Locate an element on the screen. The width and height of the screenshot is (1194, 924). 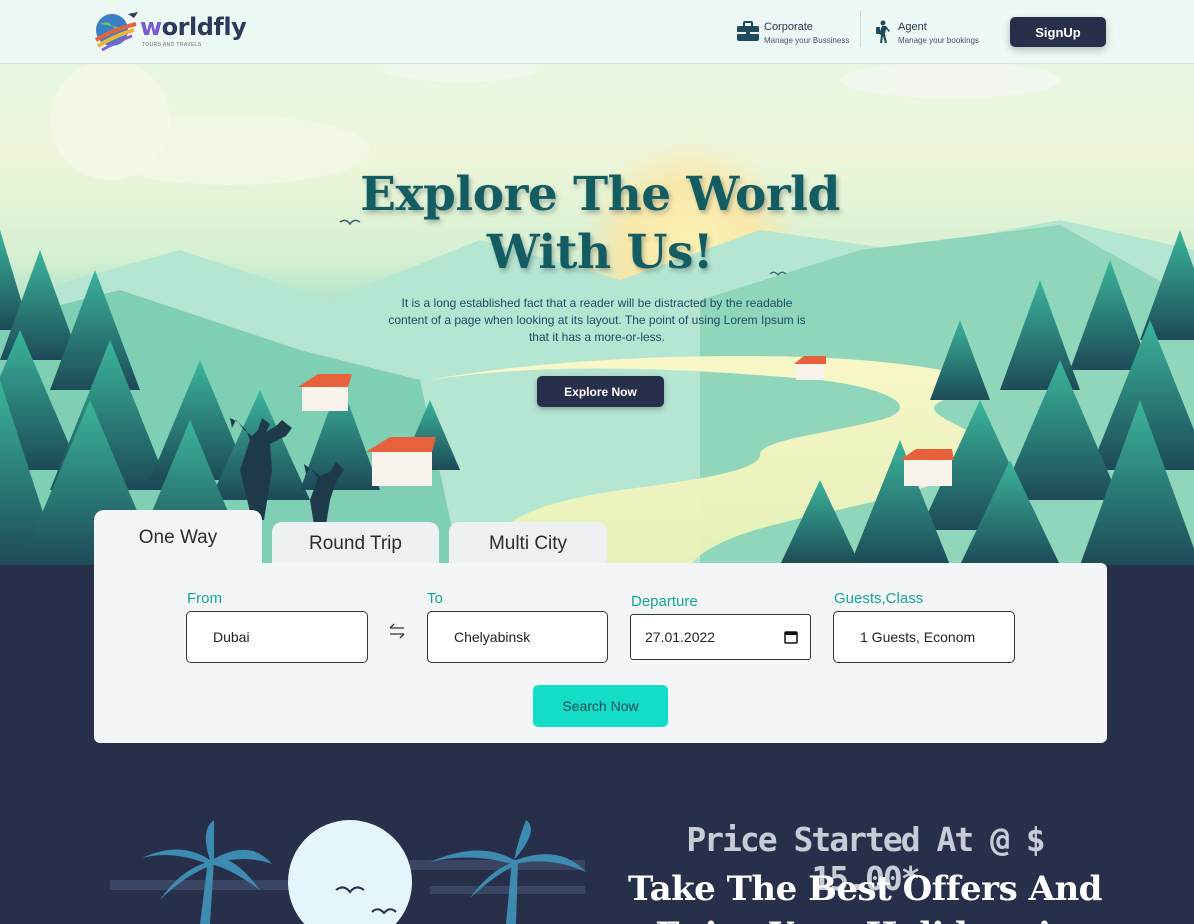
brand-tagline: TOURS AND TRAVELS is located at coordinates (172, 45).